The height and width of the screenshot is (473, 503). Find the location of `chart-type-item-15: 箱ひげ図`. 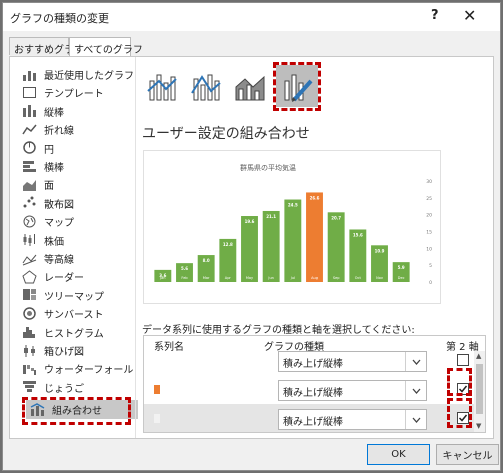

chart-type-item-15: 箱ひげ図 is located at coordinates (74, 350).